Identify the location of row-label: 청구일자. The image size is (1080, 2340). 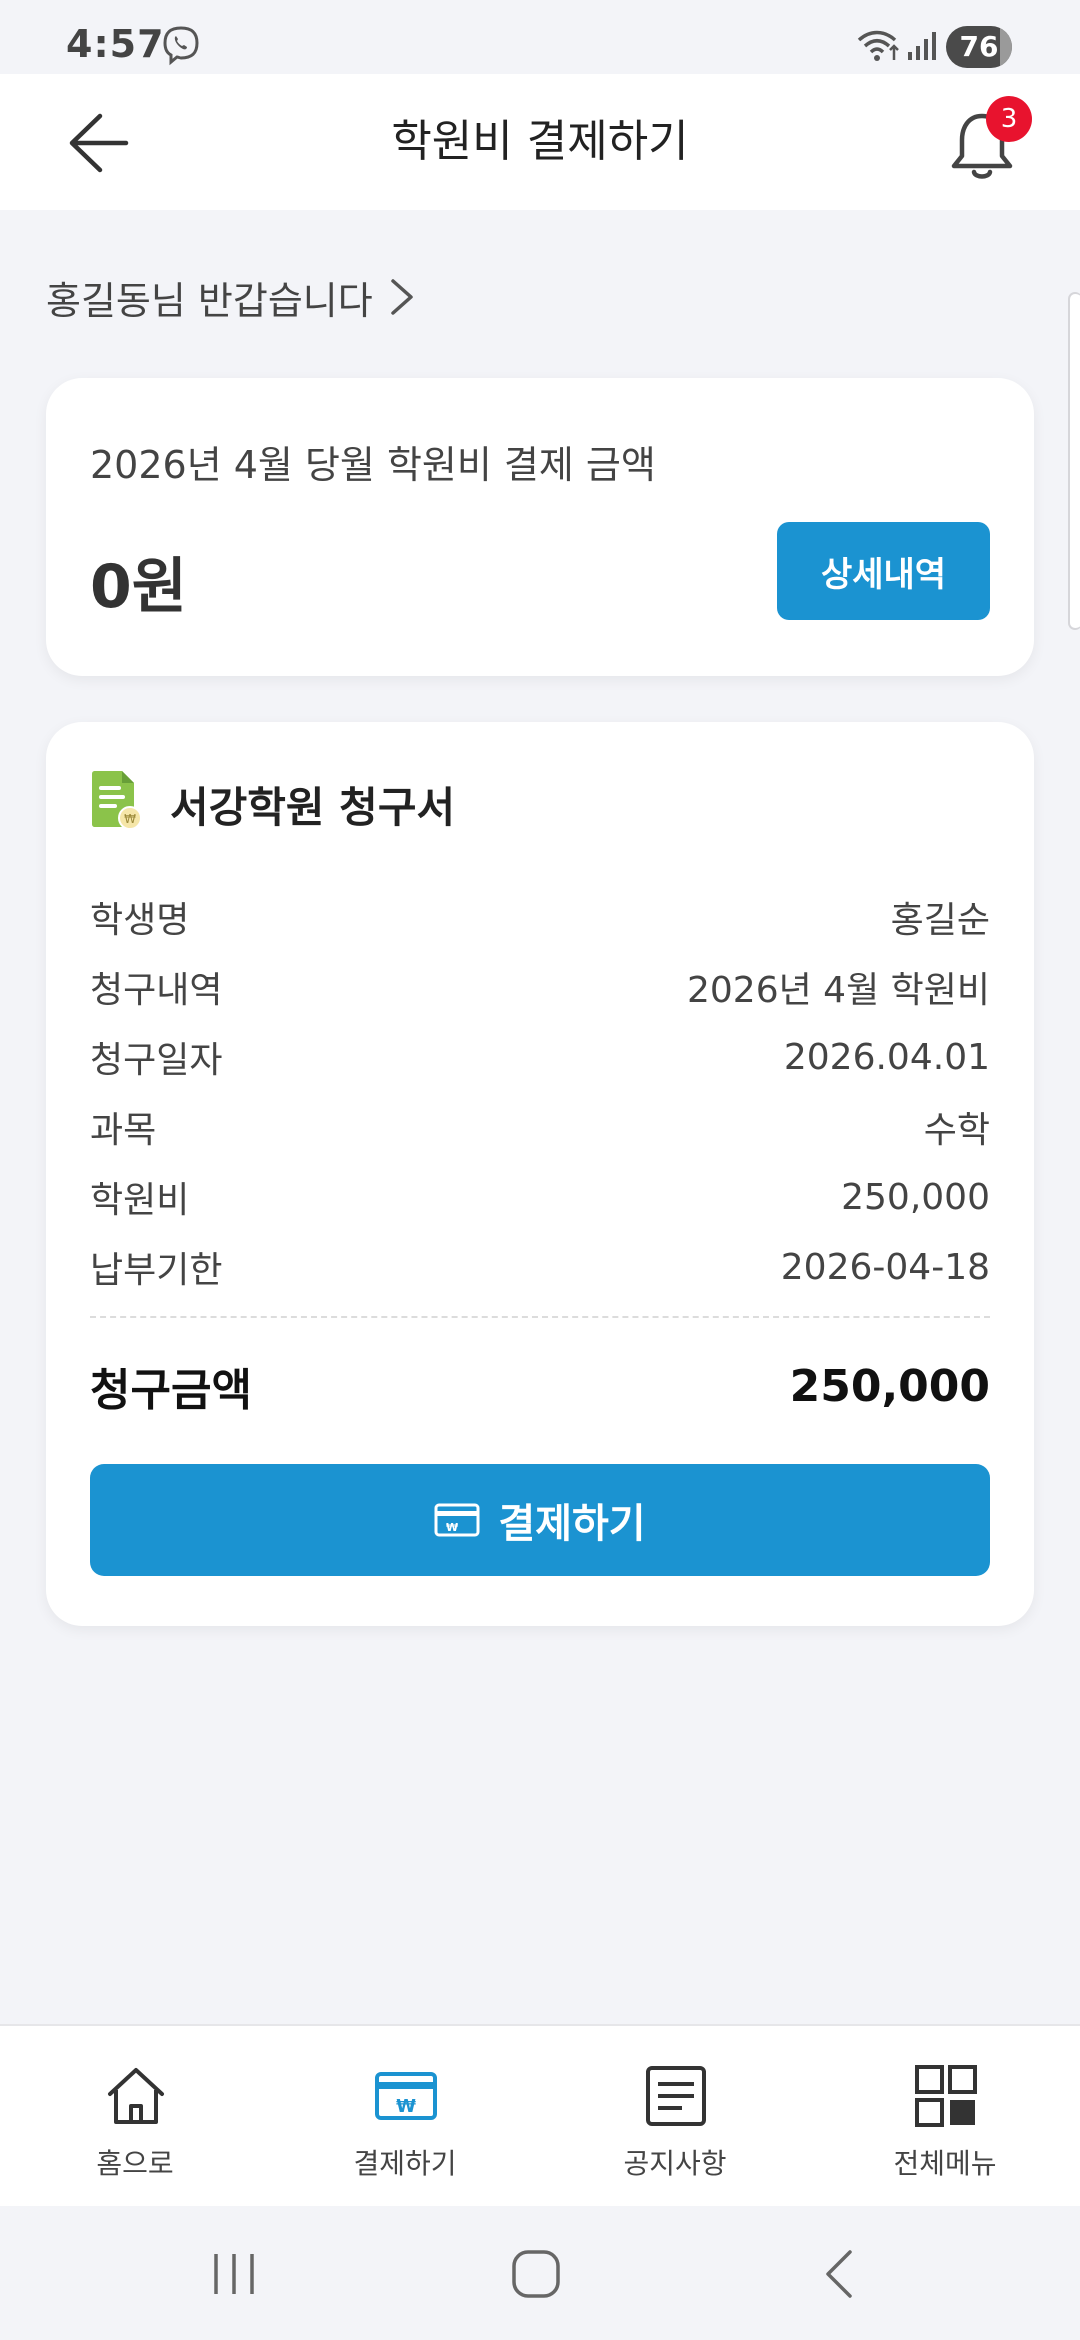
(156, 1060).